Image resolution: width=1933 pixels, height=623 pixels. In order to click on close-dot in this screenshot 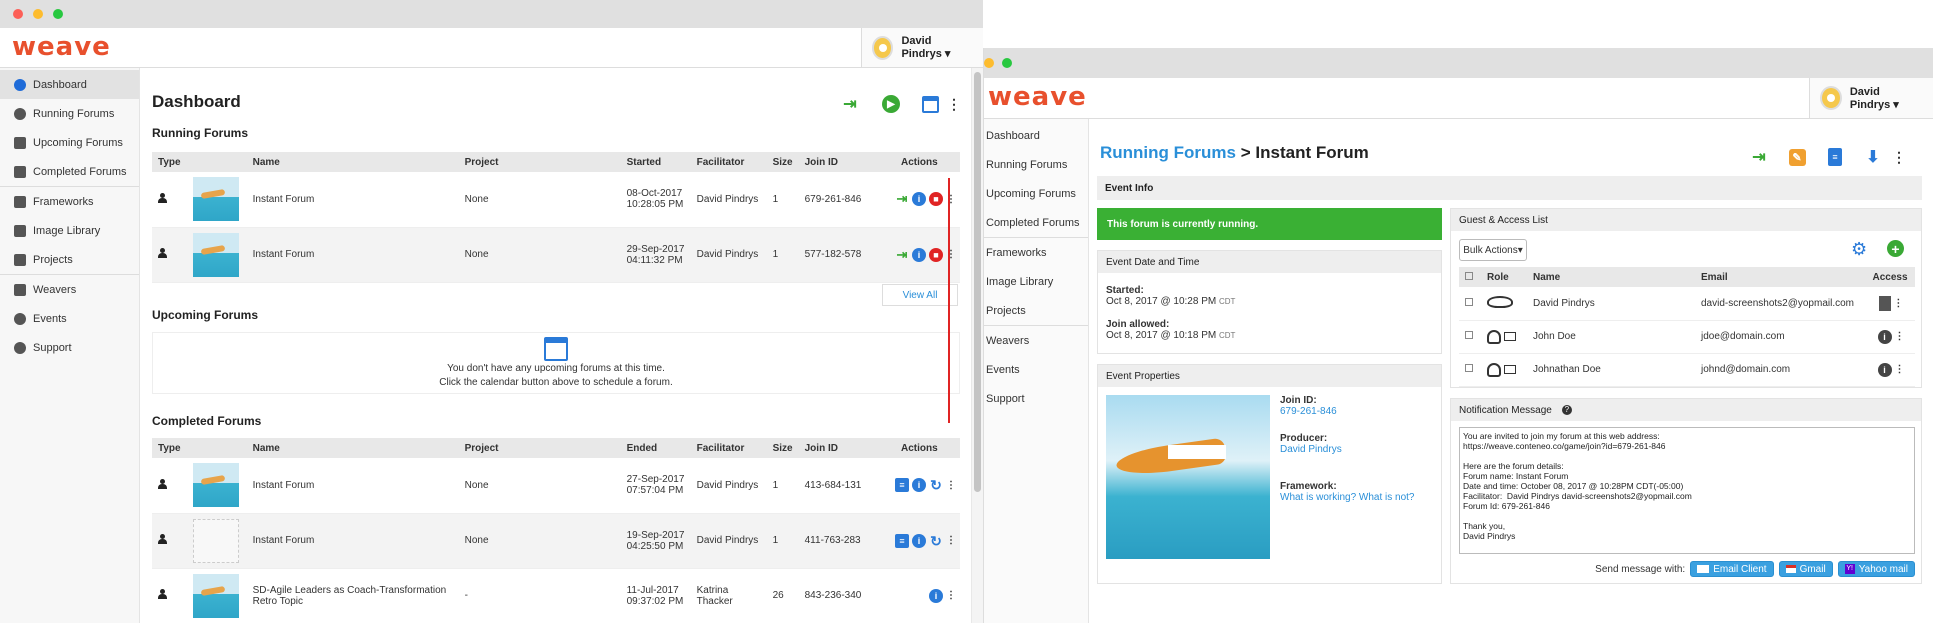, I will do `click(18, 14)`.